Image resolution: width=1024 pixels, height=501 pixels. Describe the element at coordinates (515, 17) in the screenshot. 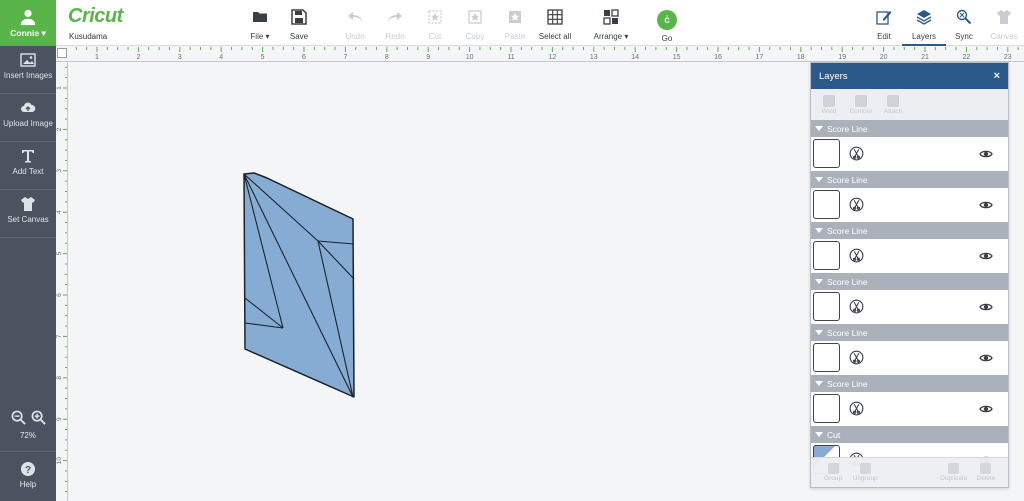

I see `paste-icon` at that location.